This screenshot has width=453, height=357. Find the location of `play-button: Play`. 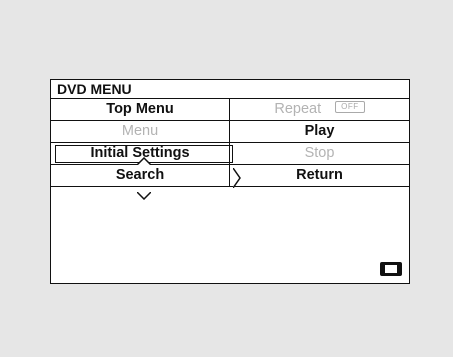

play-button: Play is located at coordinates (319, 131).